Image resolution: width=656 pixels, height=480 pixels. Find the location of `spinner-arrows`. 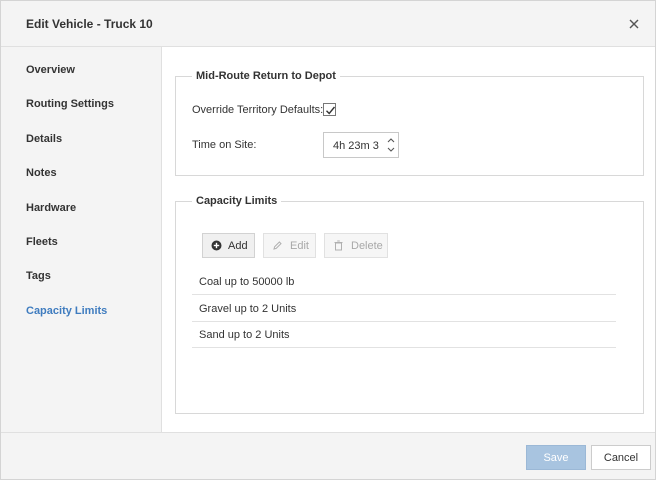

spinner-arrows is located at coordinates (391, 145).